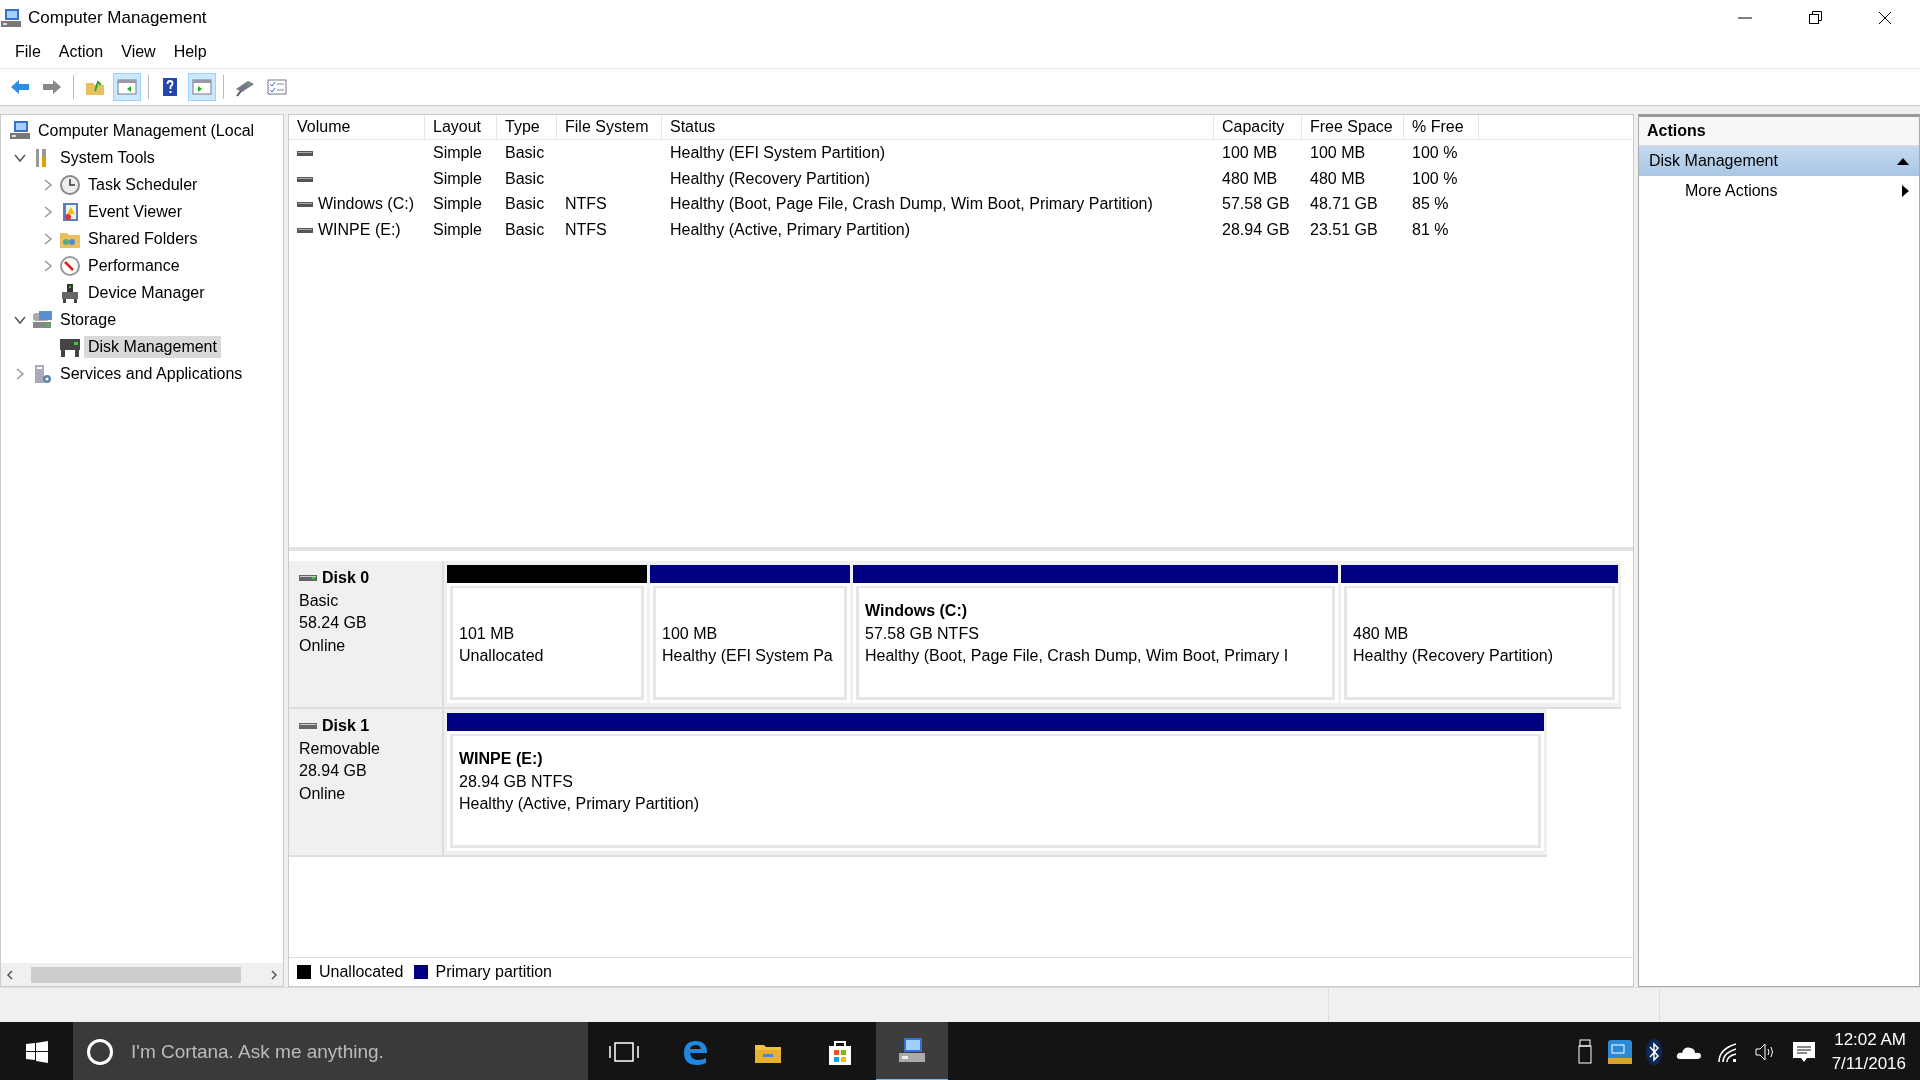 This screenshot has width=1920, height=1080. Describe the element at coordinates (20, 87) in the screenshot. I see `back-arrow-icon` at that location.